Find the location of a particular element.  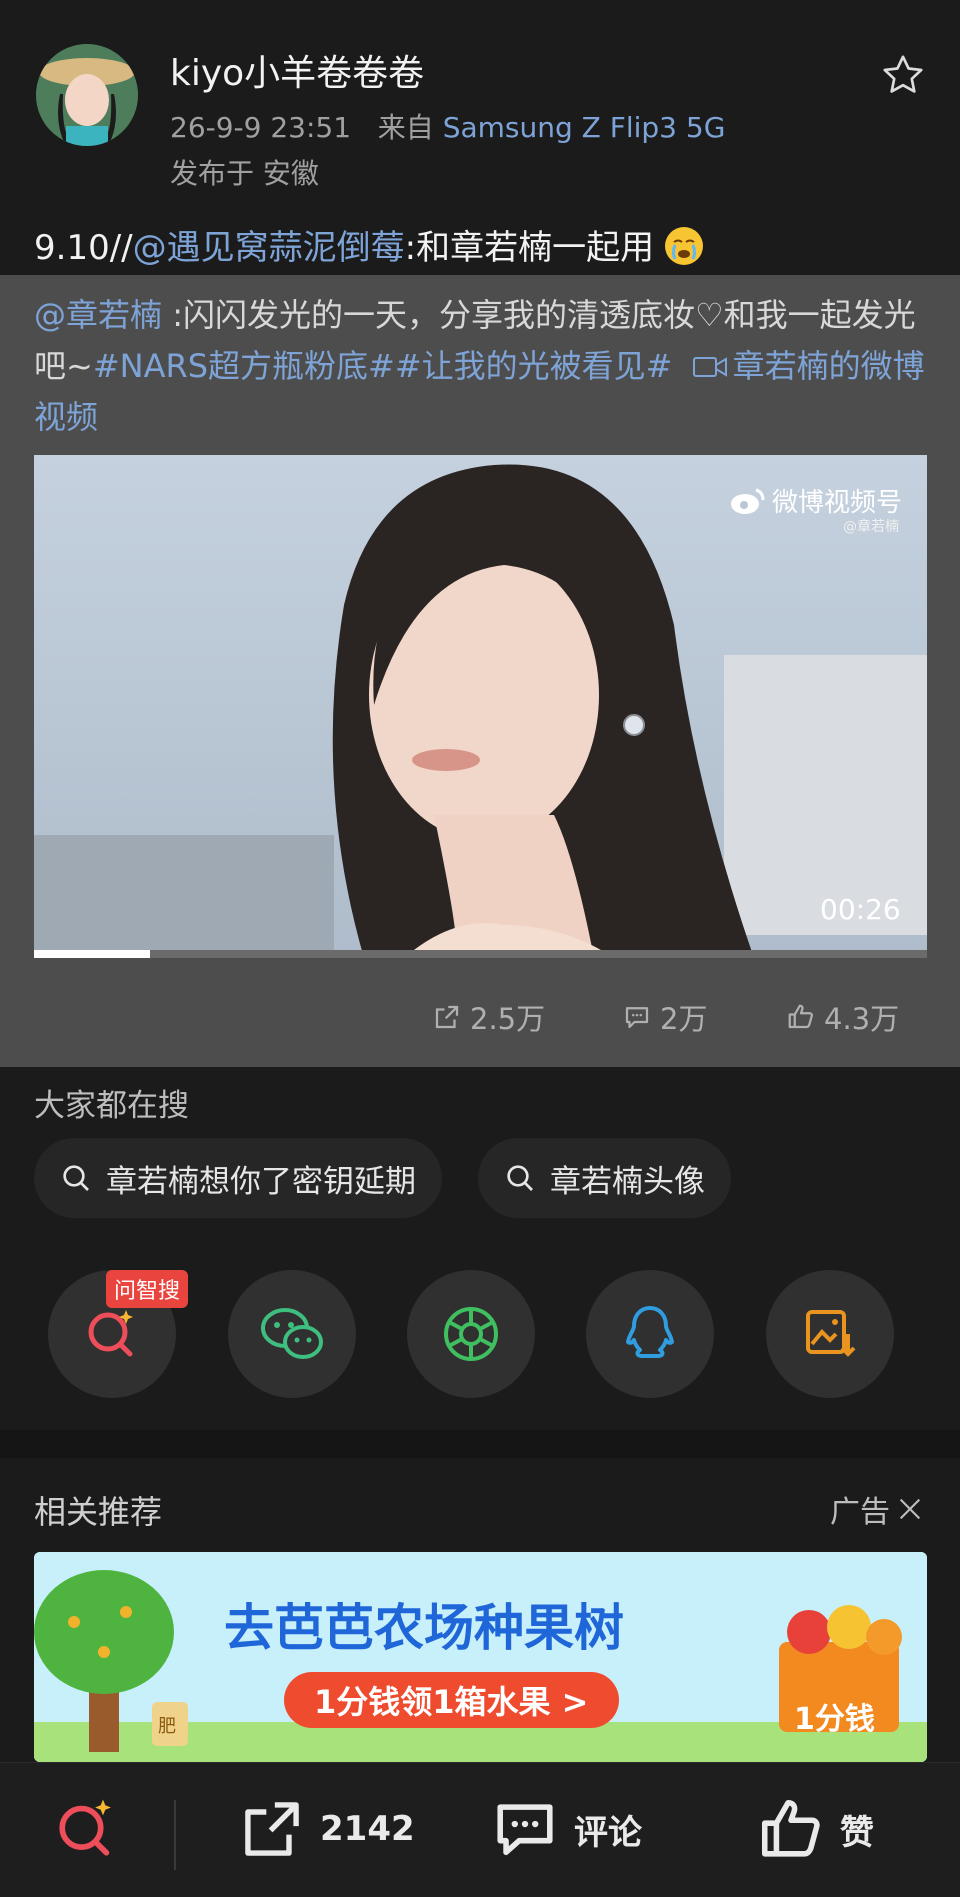

weibo-logo-icon is located at coordinates (748, 501).